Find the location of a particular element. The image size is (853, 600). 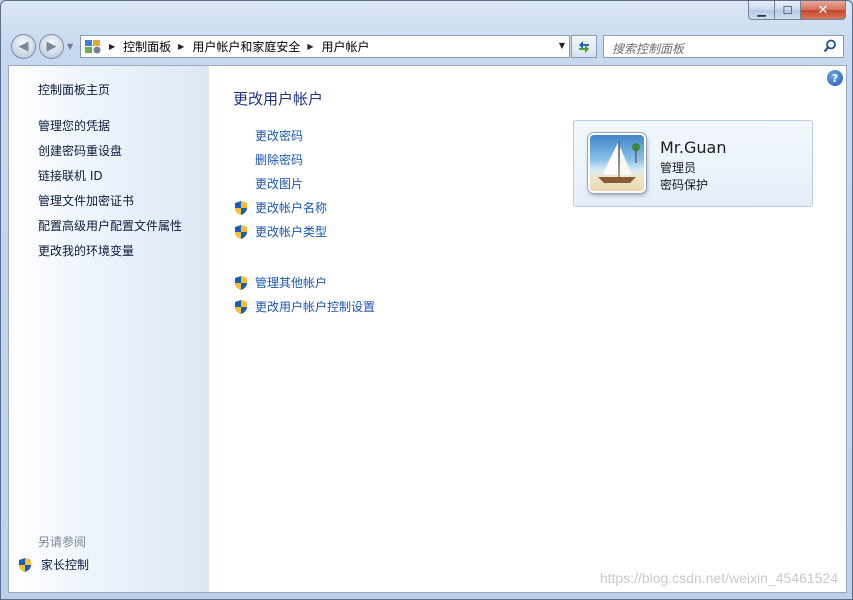

sidebar-create-reset-disk: 创建密码重设盘 is located at coordinates (80, 150).